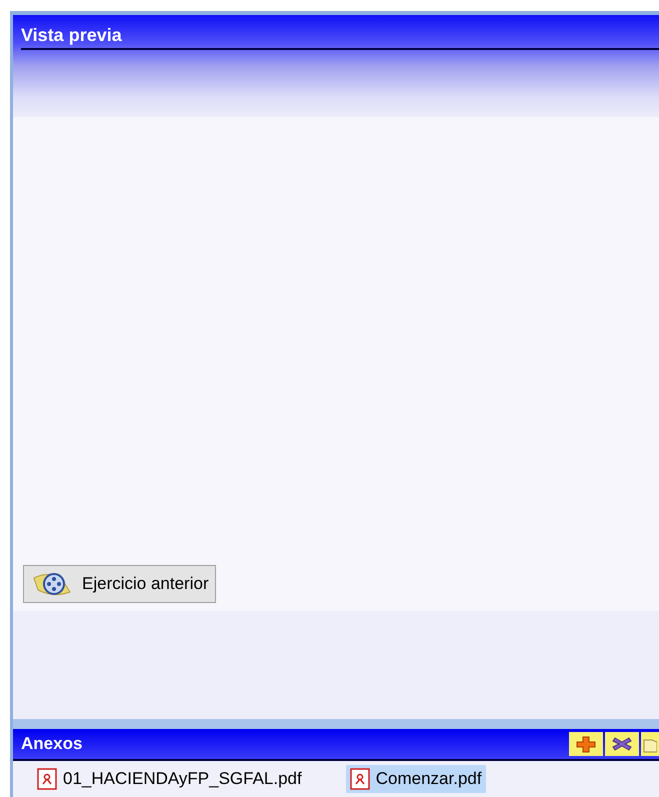 This screenshot has width=659, height=797. What do you see at coordinates (416, 779) in the screenshot?
I see `file-item: Comenzar.pdf` at bounding box center [416, 779].